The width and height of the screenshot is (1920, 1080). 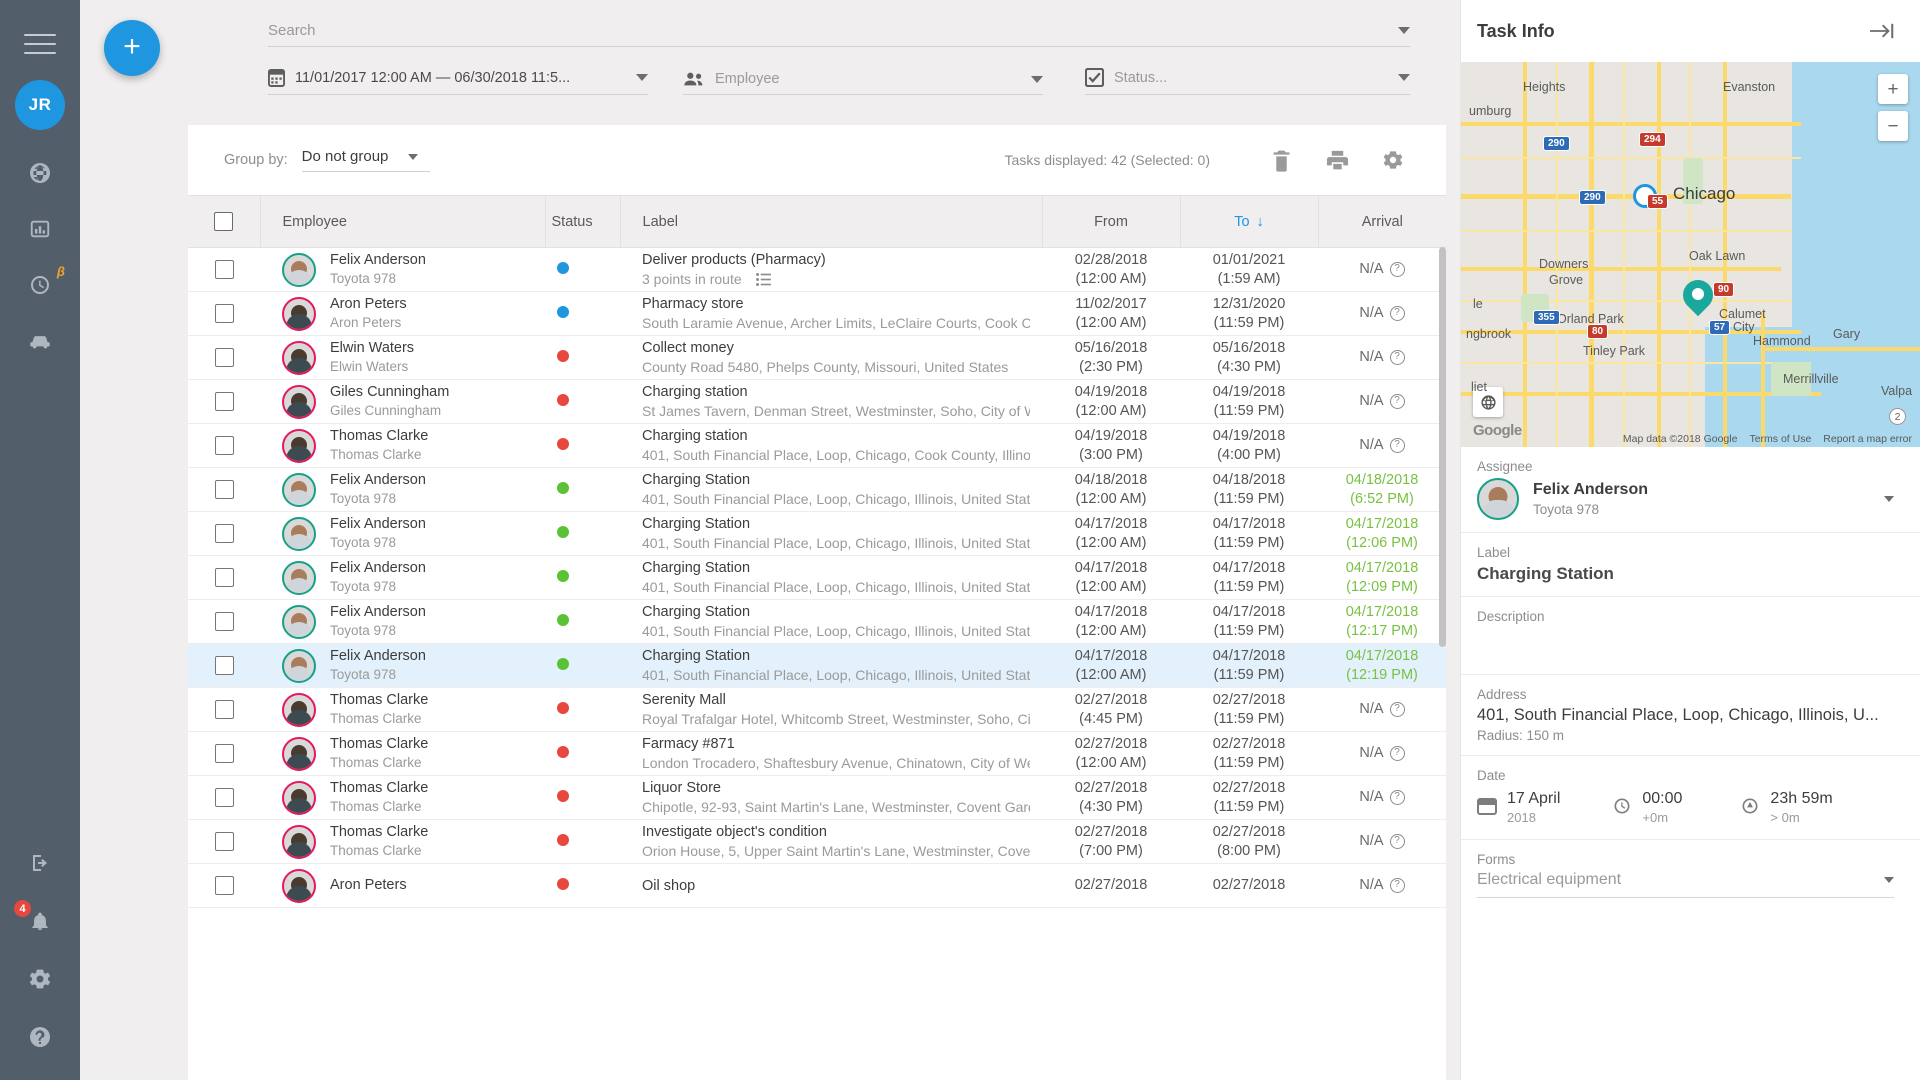 I want to click on forms-field: Forms Electrical equipment, so click(x=1690, y=875).